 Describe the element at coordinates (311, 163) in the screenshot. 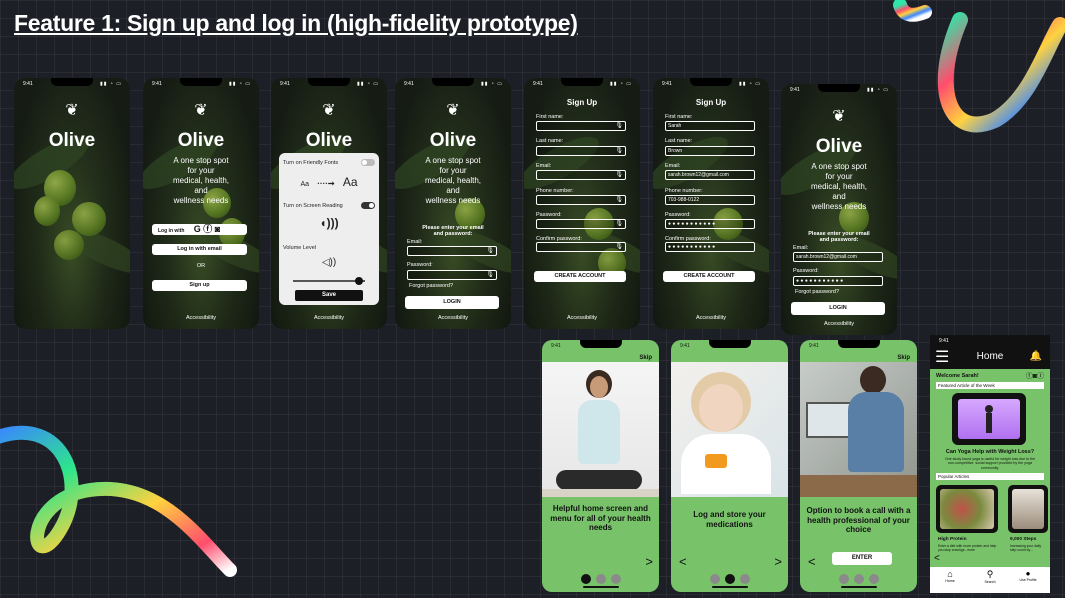

I see `friendly-fonts-label: Turn on Friendly Fonts` at that location.